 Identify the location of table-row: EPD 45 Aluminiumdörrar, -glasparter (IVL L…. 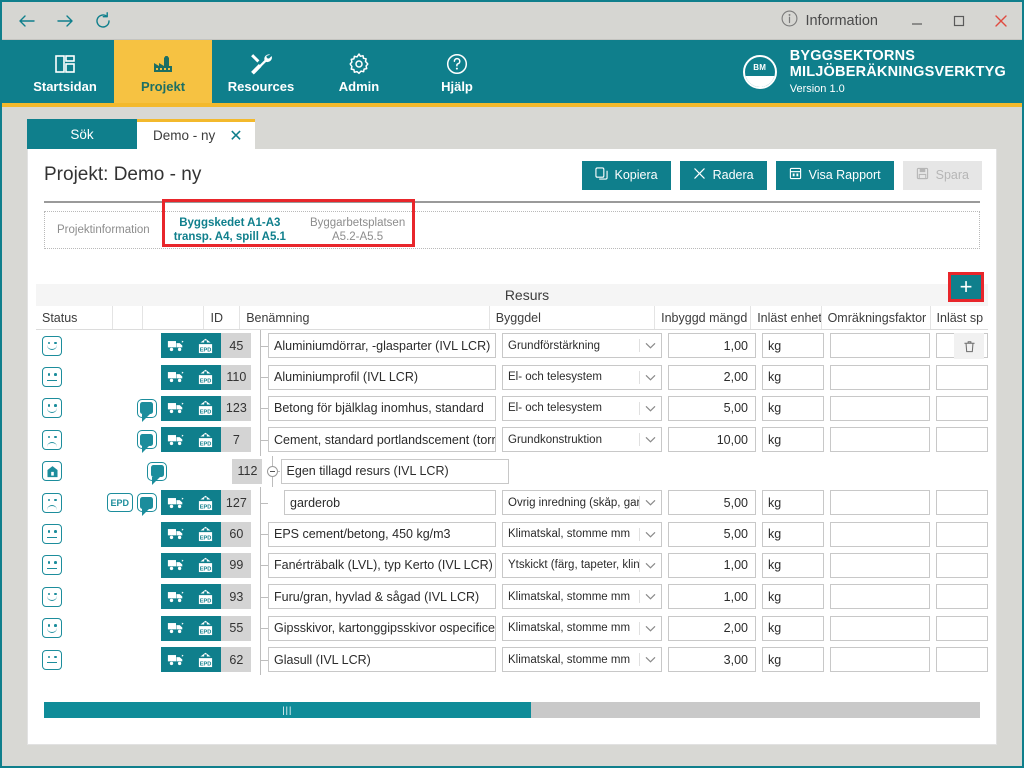
(512, 346).